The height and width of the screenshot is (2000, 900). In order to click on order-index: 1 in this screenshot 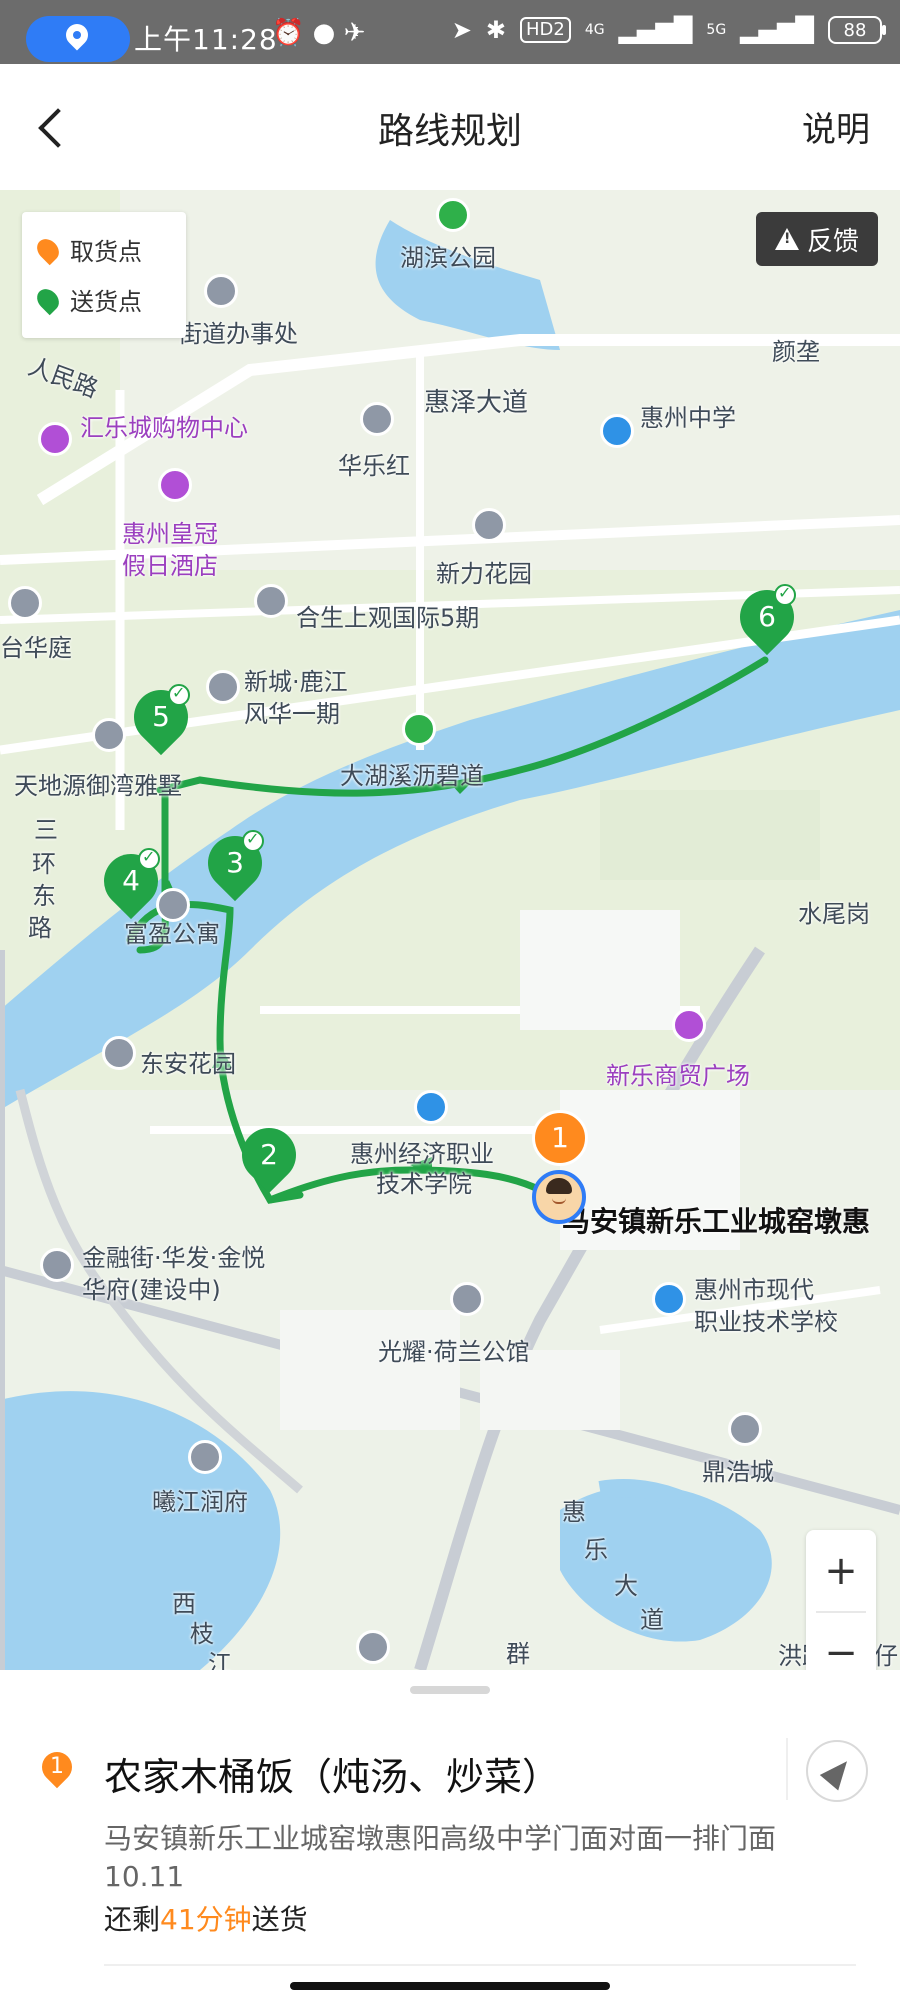, I will do `click(57, 1766)`.